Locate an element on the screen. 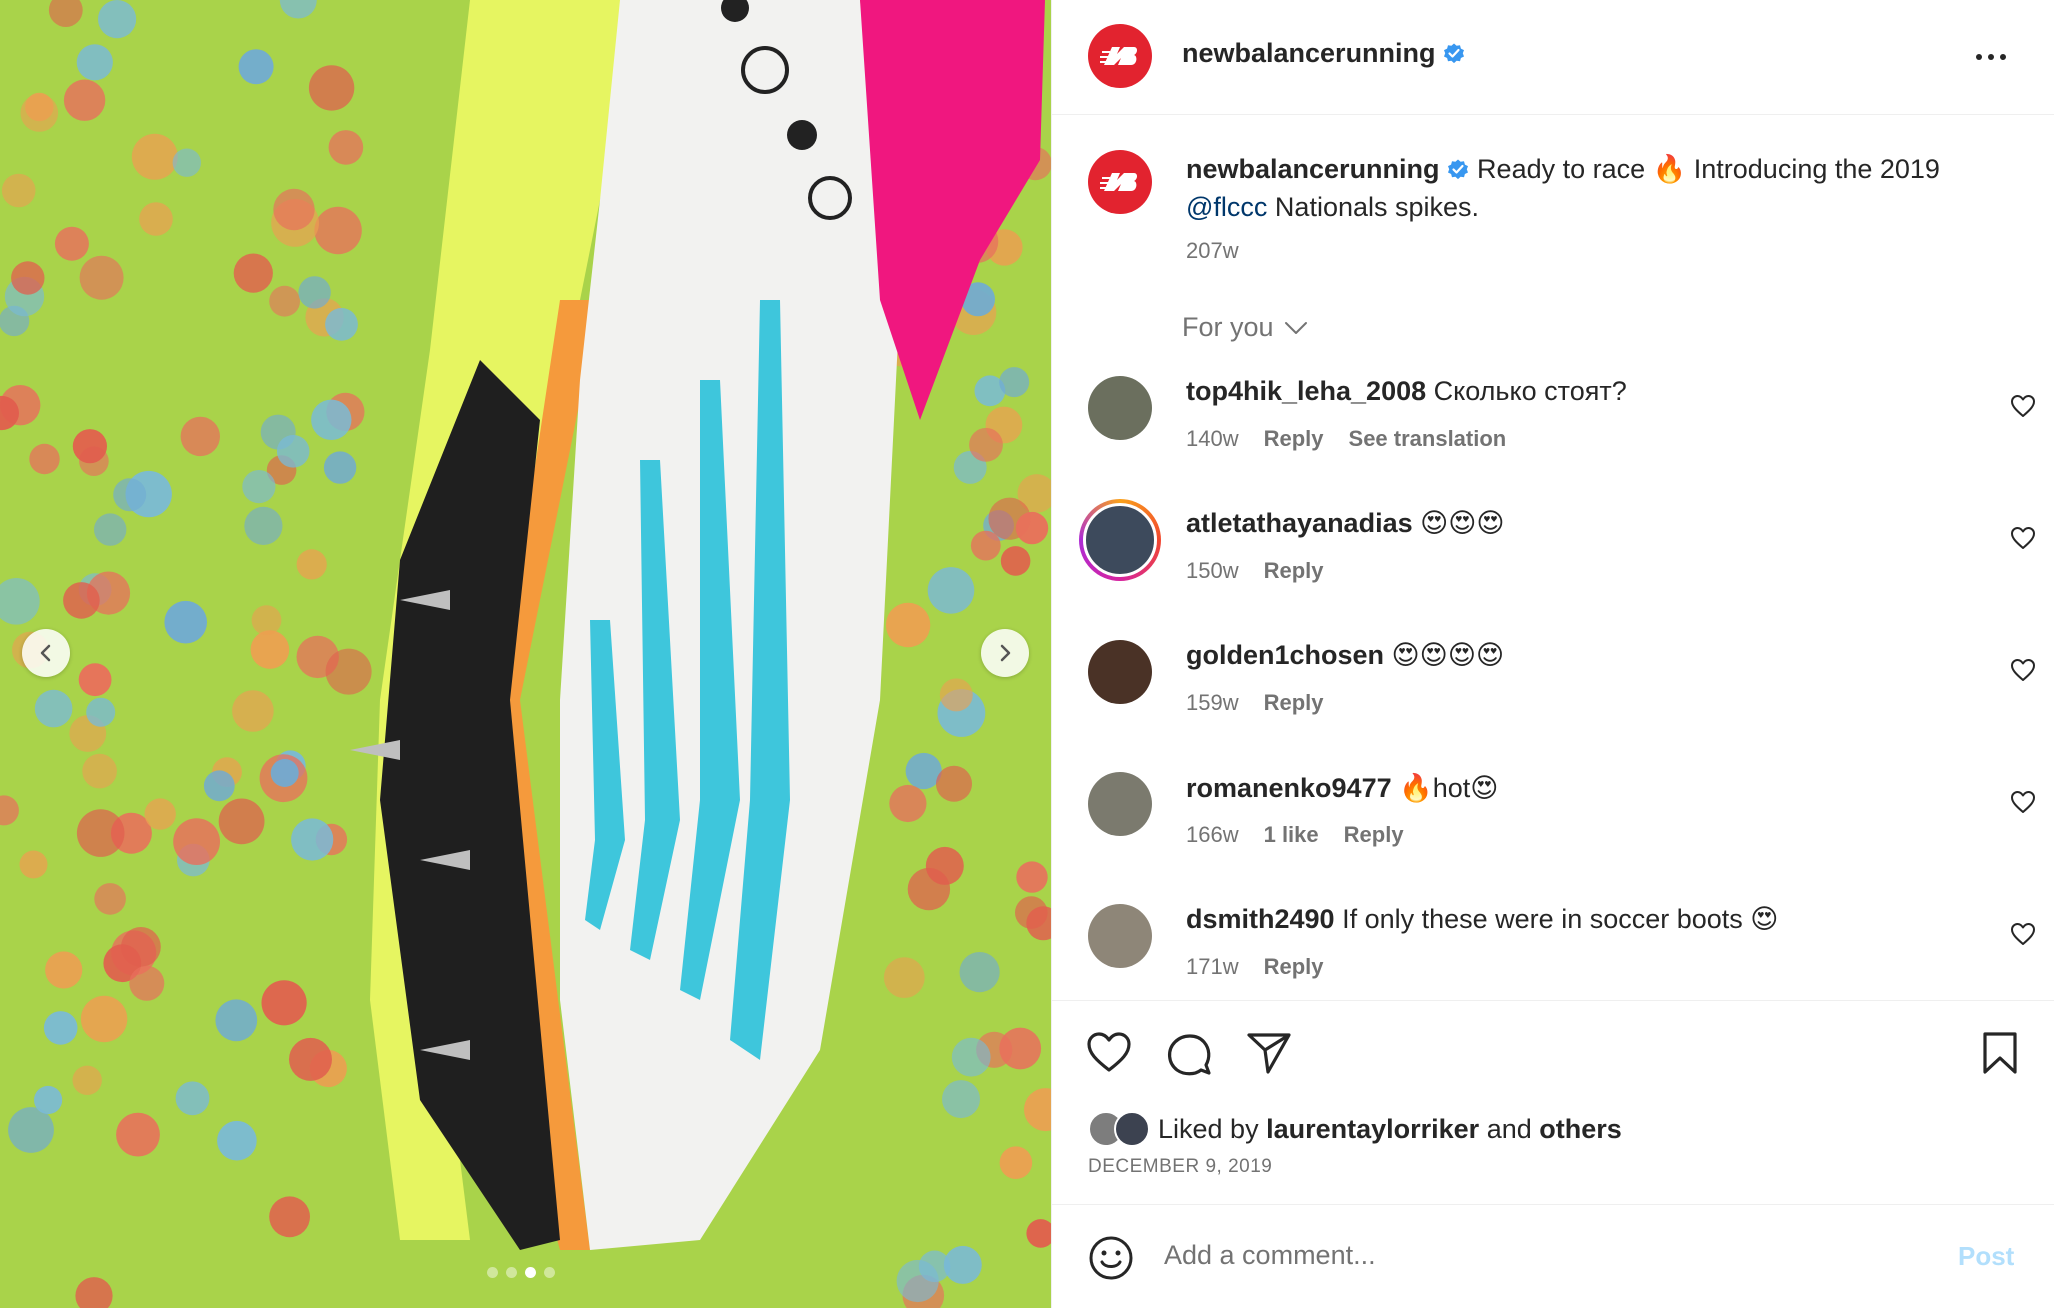 The width and height of the screenshot is (2054, 1308). mention-link: @flccc is located at coordinates (1226, 207).